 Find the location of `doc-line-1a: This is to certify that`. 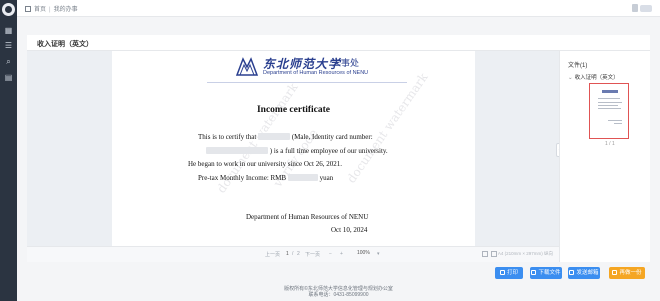

doc-line-1a: This is to certify that is located at coordinates (227, 137).